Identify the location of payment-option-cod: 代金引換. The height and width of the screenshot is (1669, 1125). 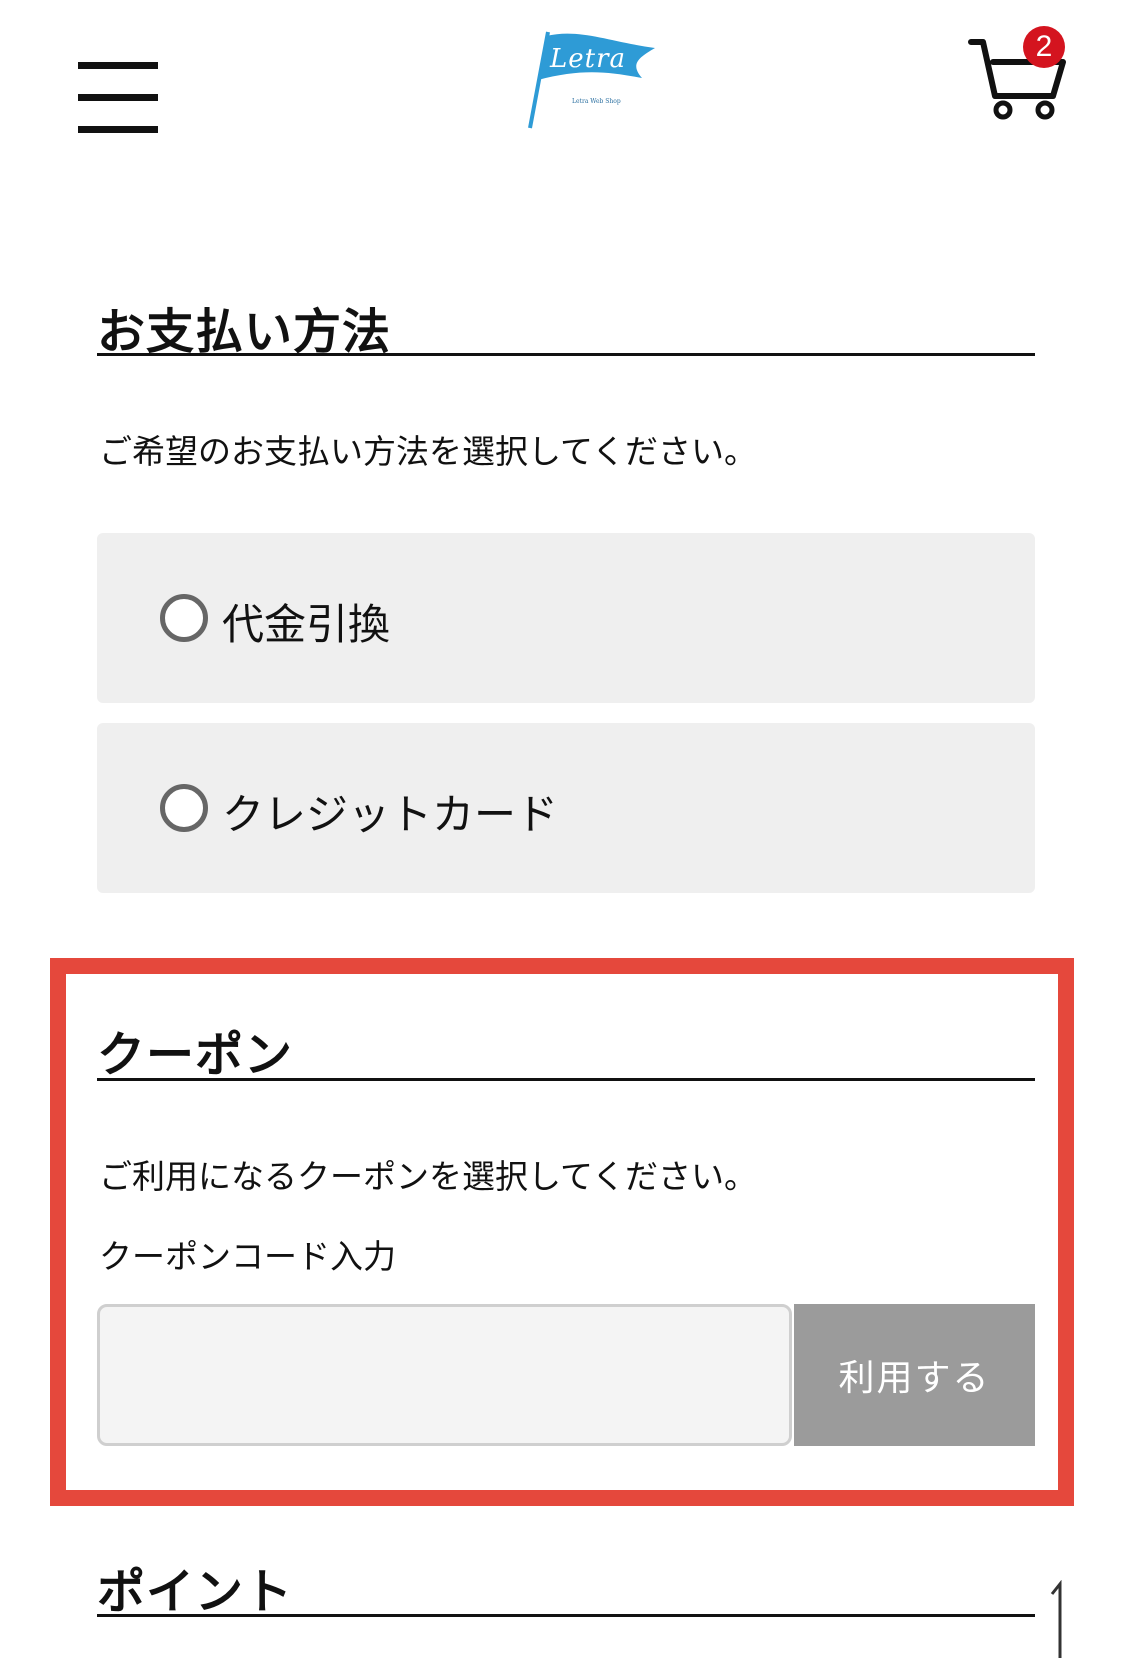
(566, 618).